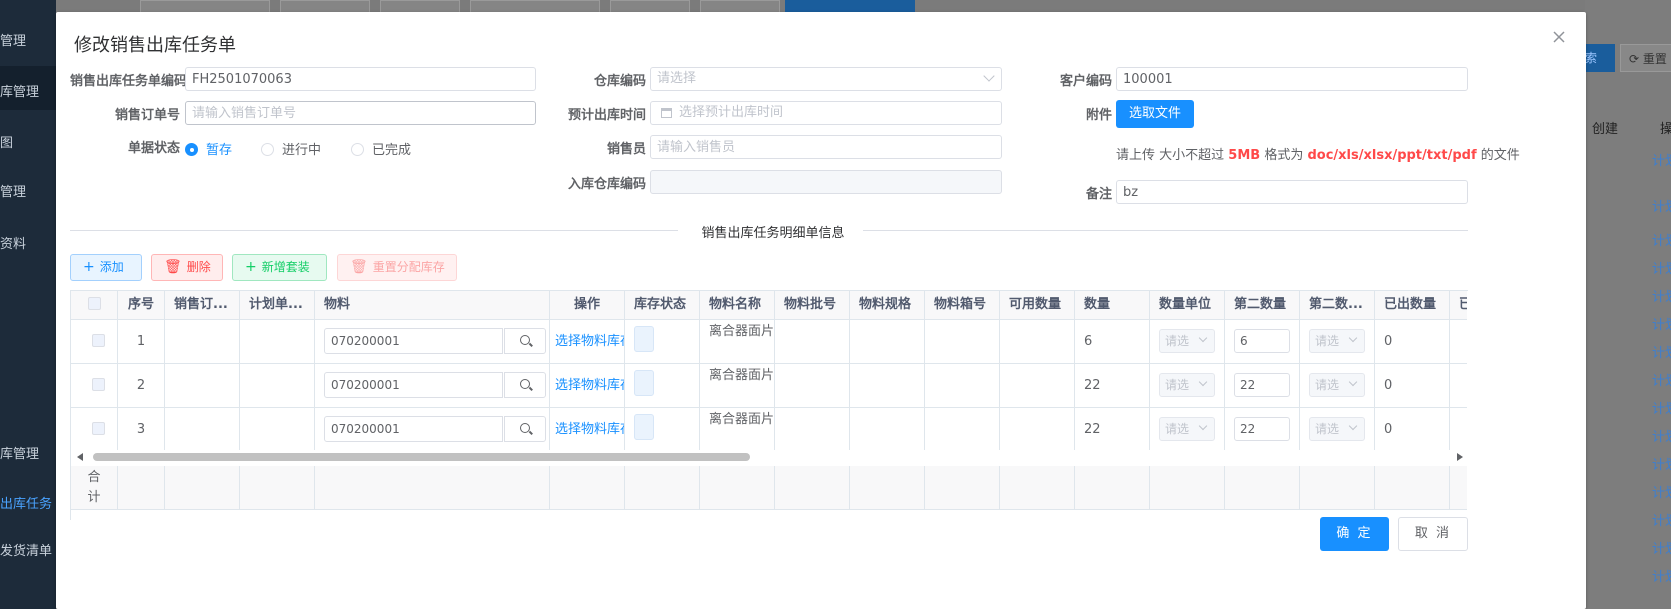  What do you see at coordinates (13, 244) in the screenshot?
I see `sidebar-item: 资料` at bounding box center [13, 244].